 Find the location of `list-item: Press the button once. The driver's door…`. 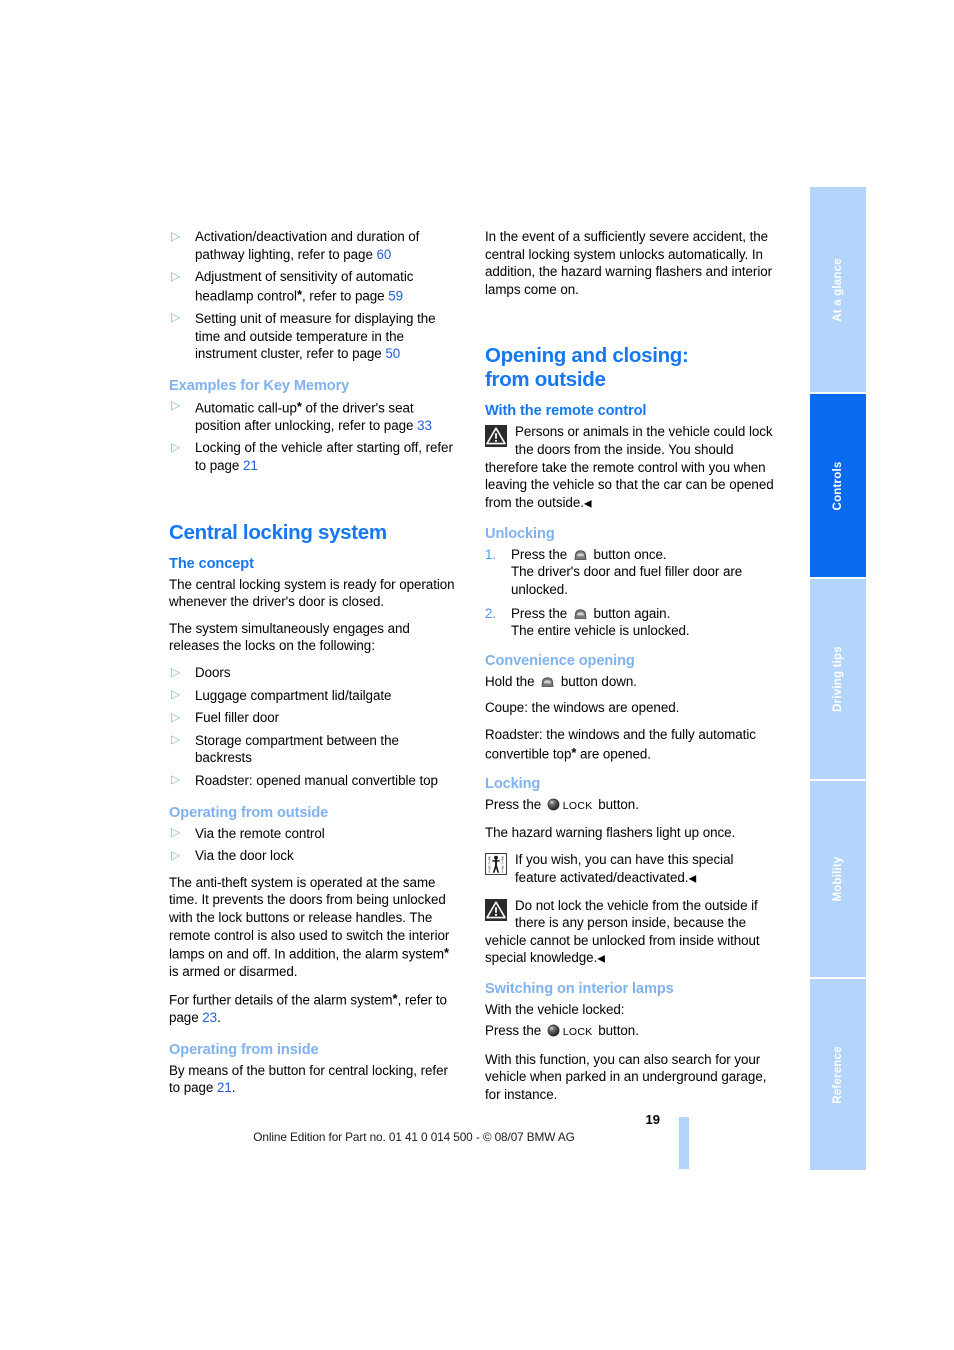

list-item: Press the button once. The driver's door… is located at coordinates (630, 572).